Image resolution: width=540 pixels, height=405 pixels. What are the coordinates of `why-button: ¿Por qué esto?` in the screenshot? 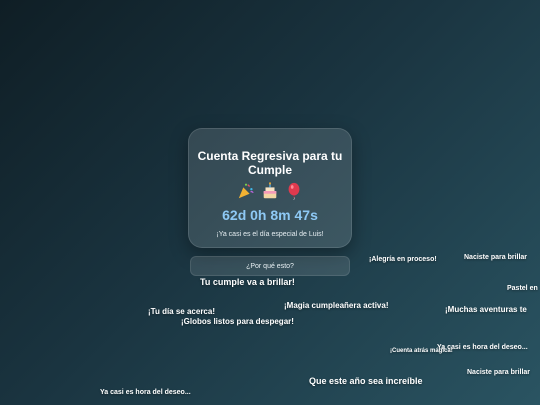 It's located at (270, 266).